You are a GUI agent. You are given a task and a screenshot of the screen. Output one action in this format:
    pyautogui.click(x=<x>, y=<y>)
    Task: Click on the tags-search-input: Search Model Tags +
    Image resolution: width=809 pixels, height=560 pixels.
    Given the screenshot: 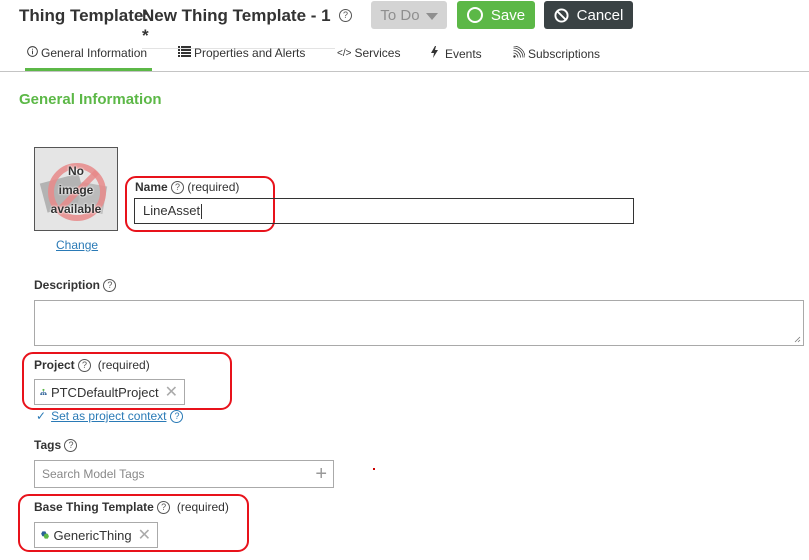 What is the action you would take?
    pyautogui.click(x=184, y=474)
    